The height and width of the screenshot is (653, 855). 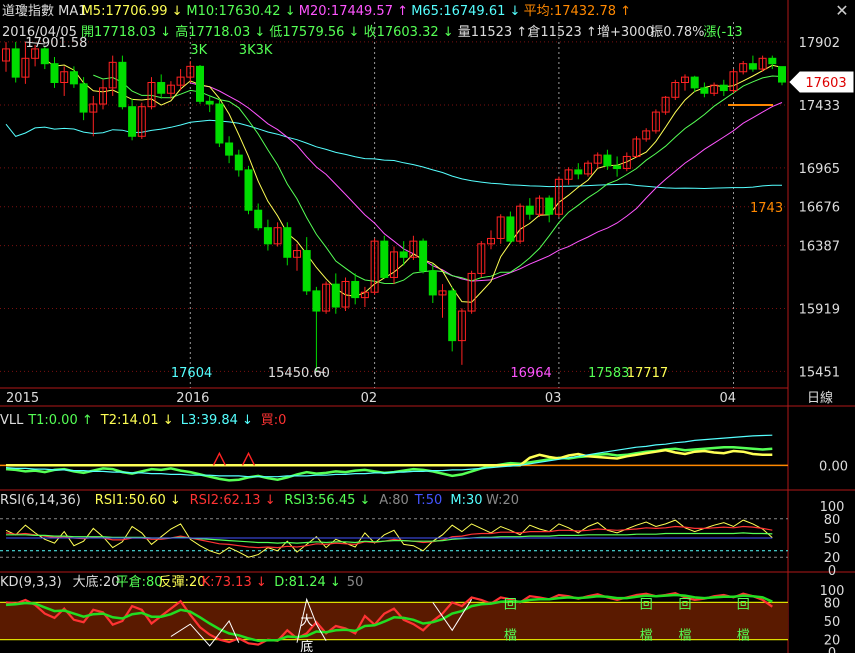 What do you see at coordinates (492, 32) in the screenshot?
I see `quote-value-4: 量11523 ↑` at bounding box center [492, 32].